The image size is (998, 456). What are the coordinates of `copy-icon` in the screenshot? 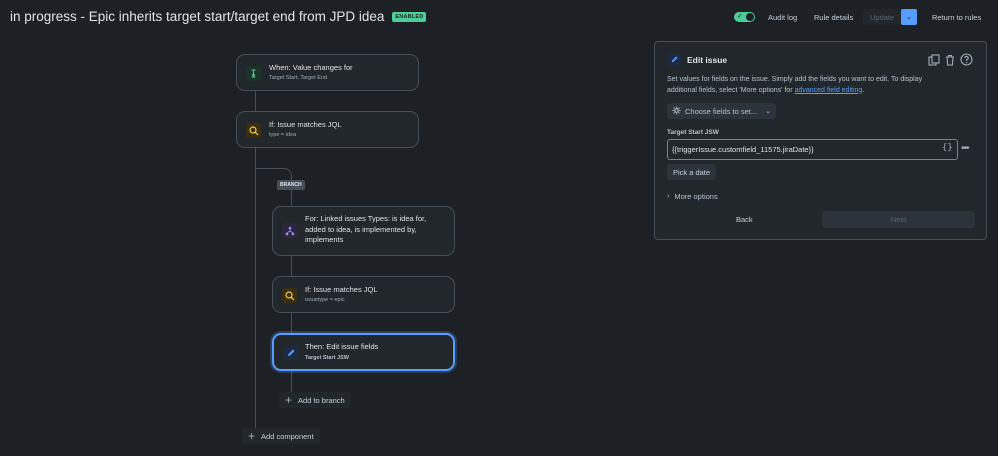 It's located at (934, 62).